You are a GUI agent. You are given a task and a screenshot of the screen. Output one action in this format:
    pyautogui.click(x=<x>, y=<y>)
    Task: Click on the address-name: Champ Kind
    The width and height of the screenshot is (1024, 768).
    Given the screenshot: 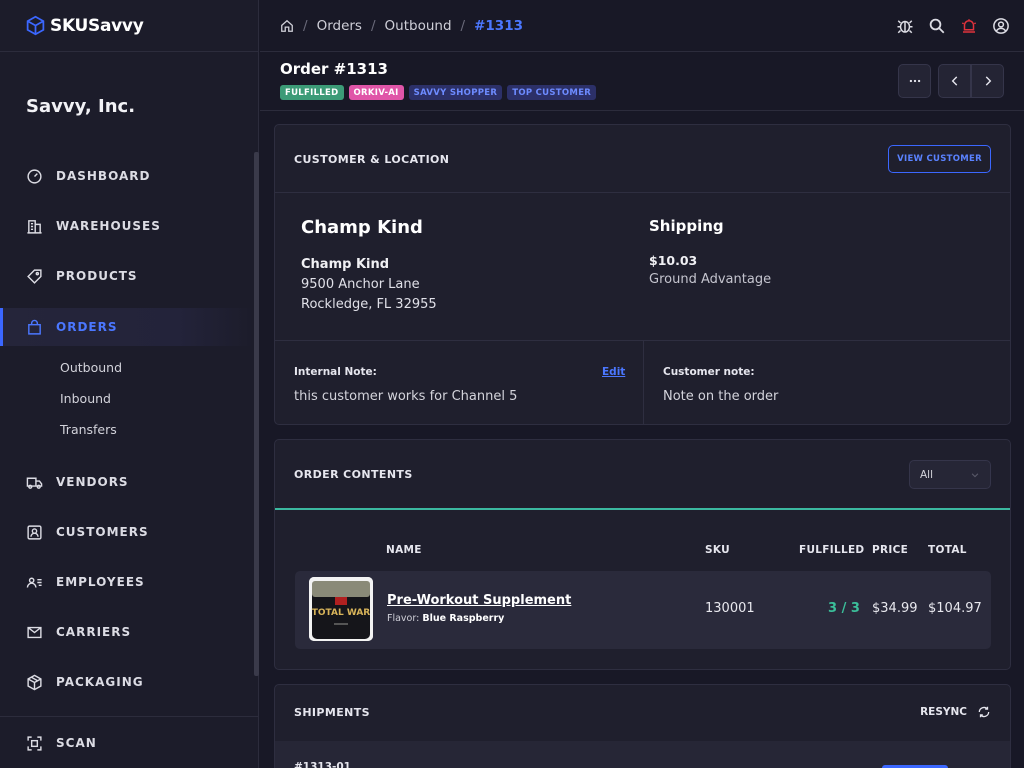 What is the action you would take?
    pyautogui.click(x=345, y=264)
    